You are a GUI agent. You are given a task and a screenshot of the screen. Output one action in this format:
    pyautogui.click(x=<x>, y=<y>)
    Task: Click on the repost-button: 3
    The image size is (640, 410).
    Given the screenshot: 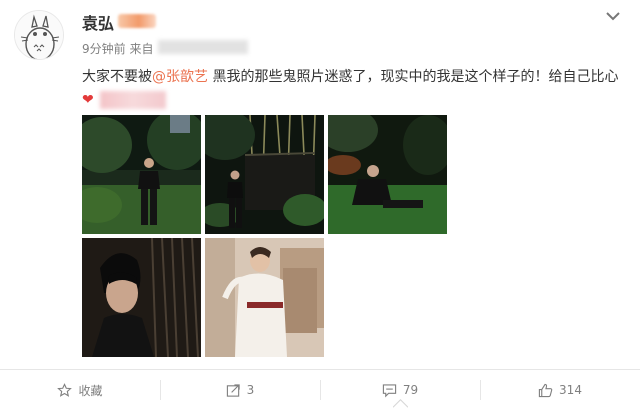 What is the action you would take?
    pyautogui.click(x=240, y=390)
    